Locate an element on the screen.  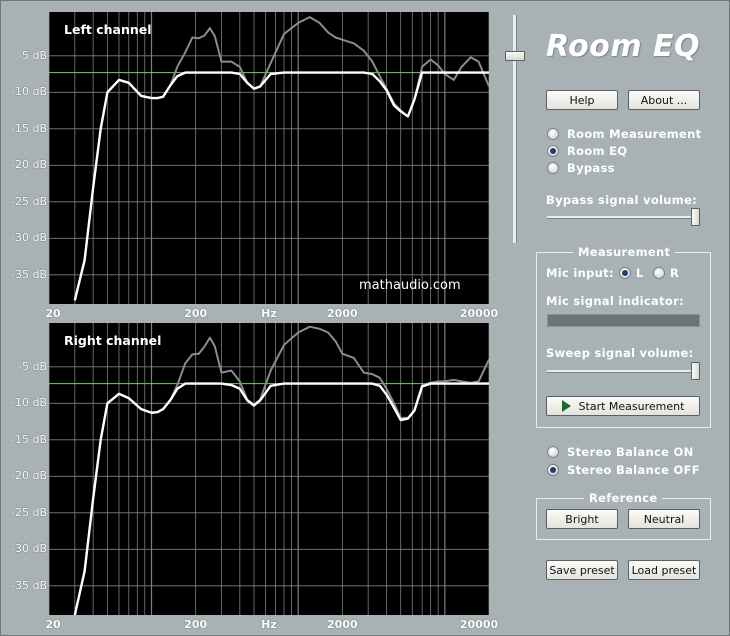
start-measurement-label: Start Measurement is located at coordinates (631, 406).